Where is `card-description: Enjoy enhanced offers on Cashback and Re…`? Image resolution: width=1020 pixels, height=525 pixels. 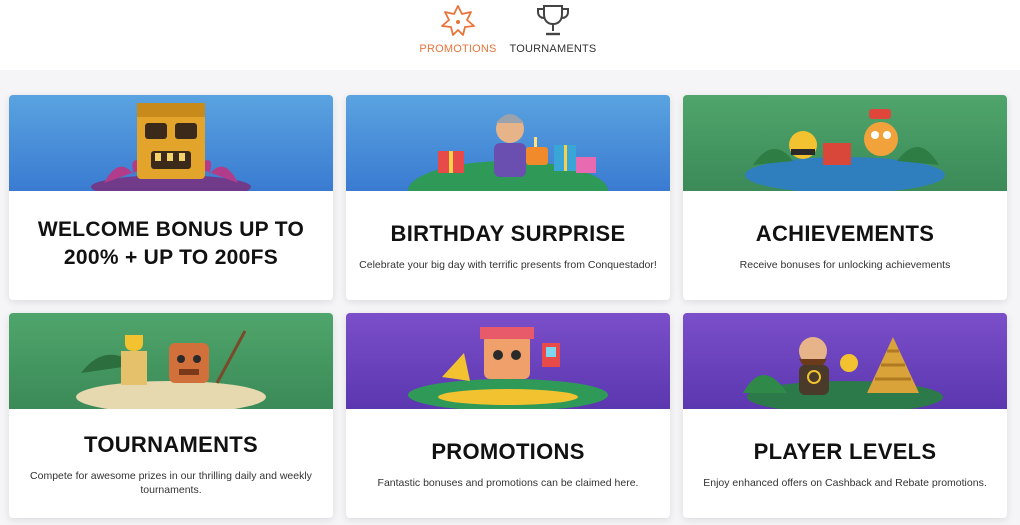 card-description: Enjoy enhanced offers on Cashback and Re… is located at coordinates (845, 482).